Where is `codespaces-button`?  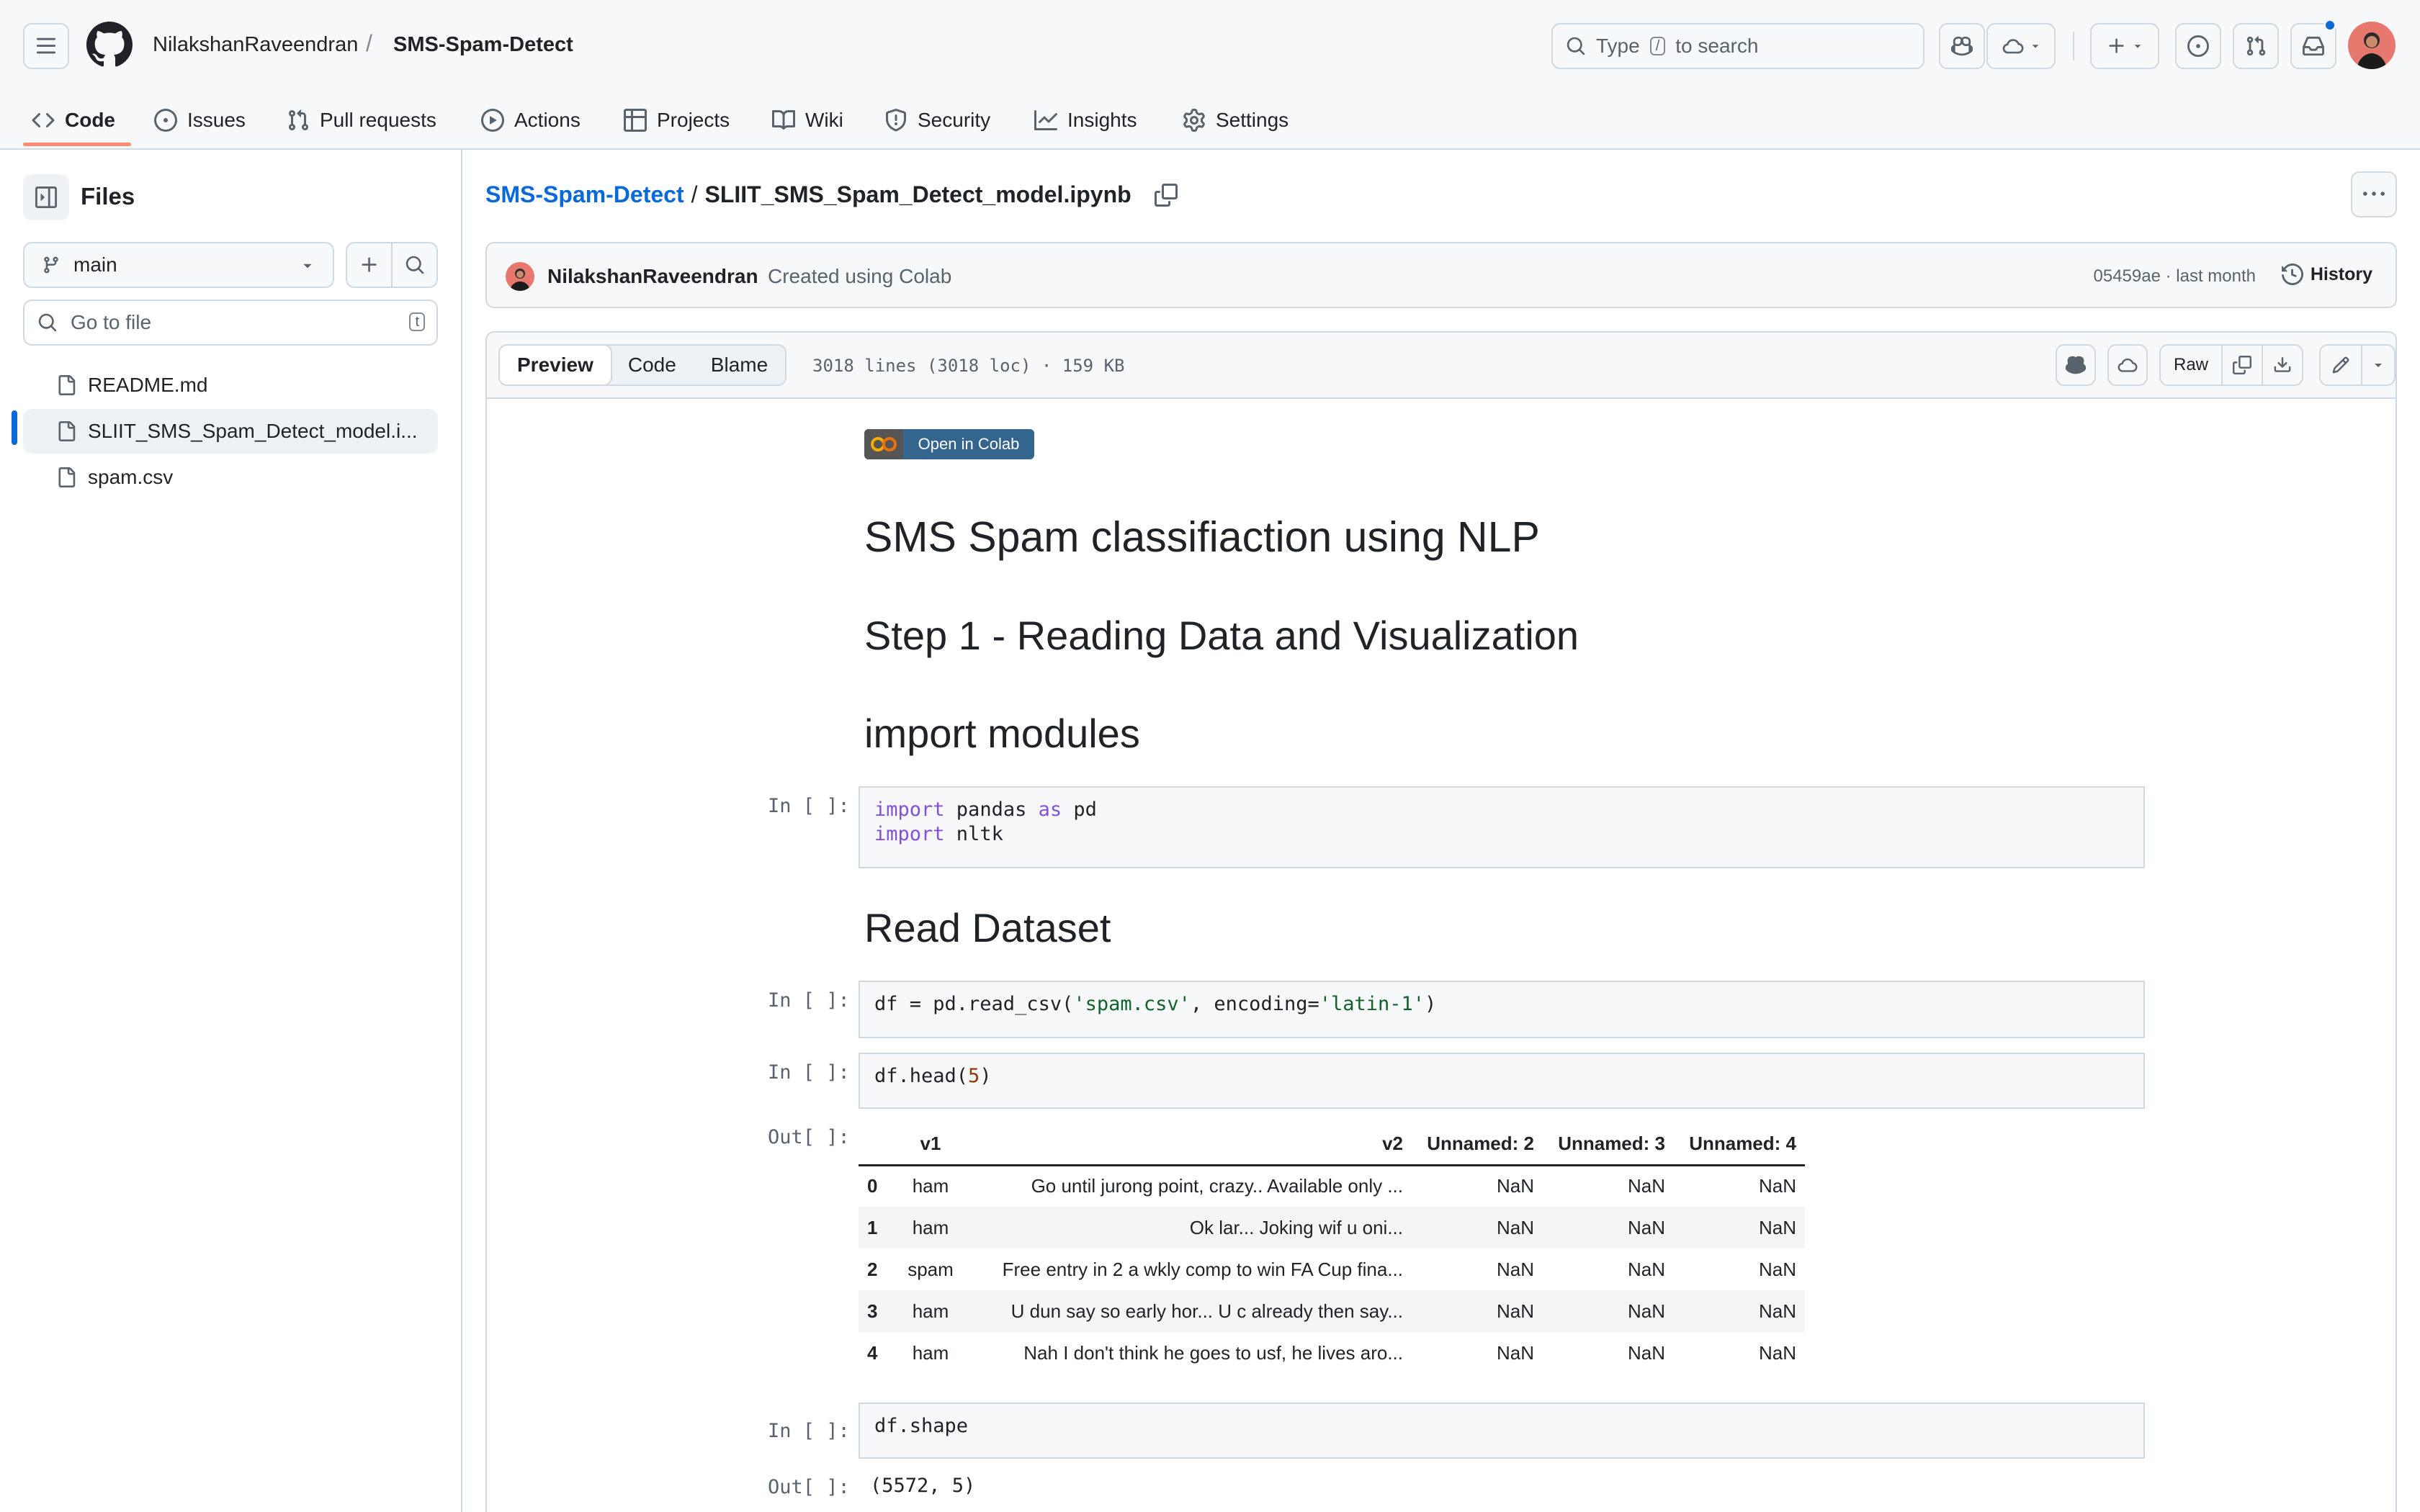 codespaces-button is located at coordinates (2127, 365).